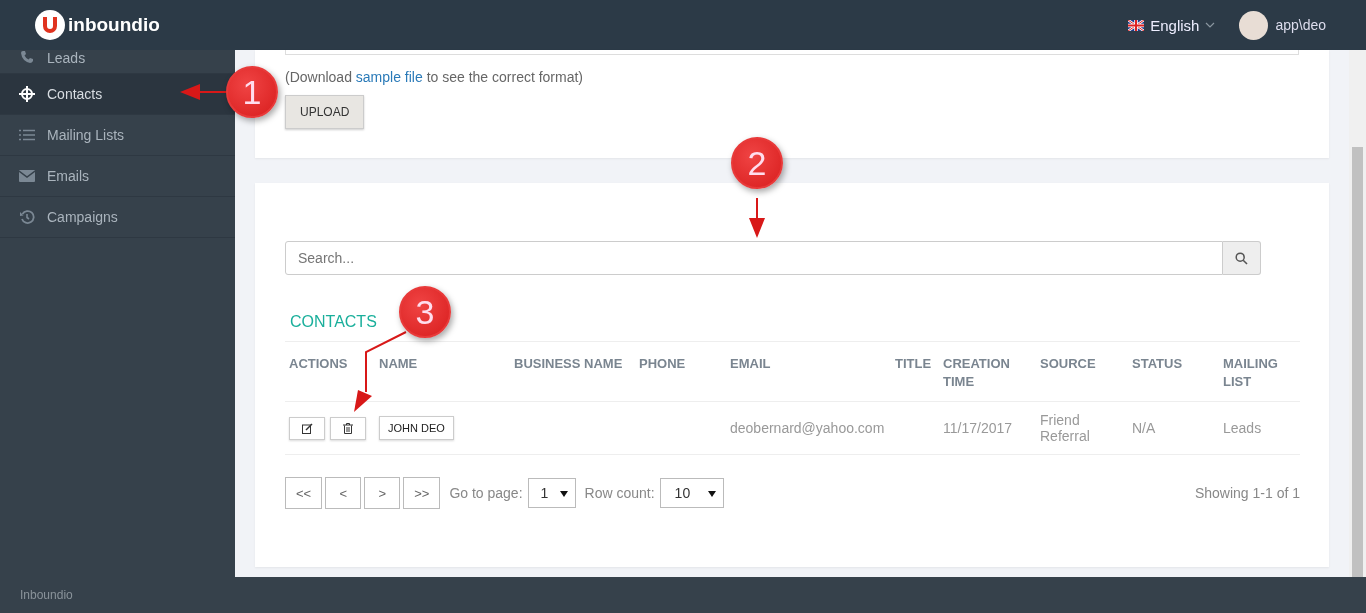 This screenshot has width=1366, height=613. I want to click on envelope-icon, so click(27, 176).